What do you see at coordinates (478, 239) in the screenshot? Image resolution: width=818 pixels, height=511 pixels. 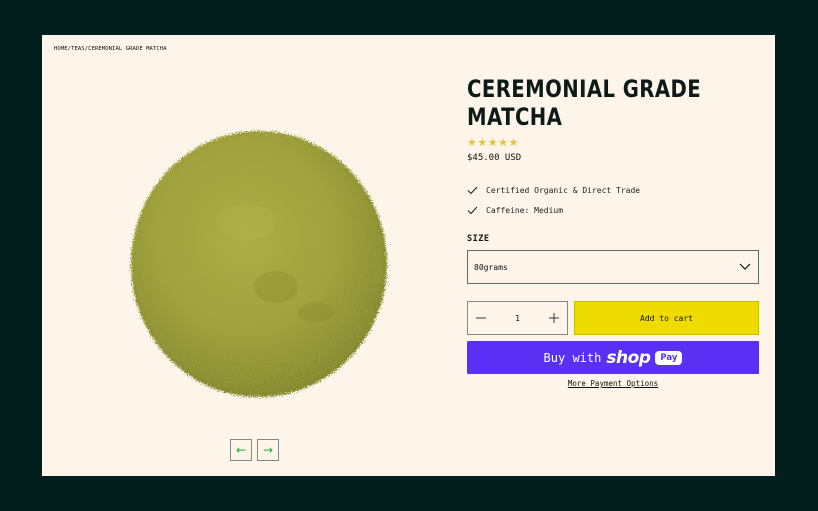 I see `size-label: SIZE` at bounding box center [478, 239].